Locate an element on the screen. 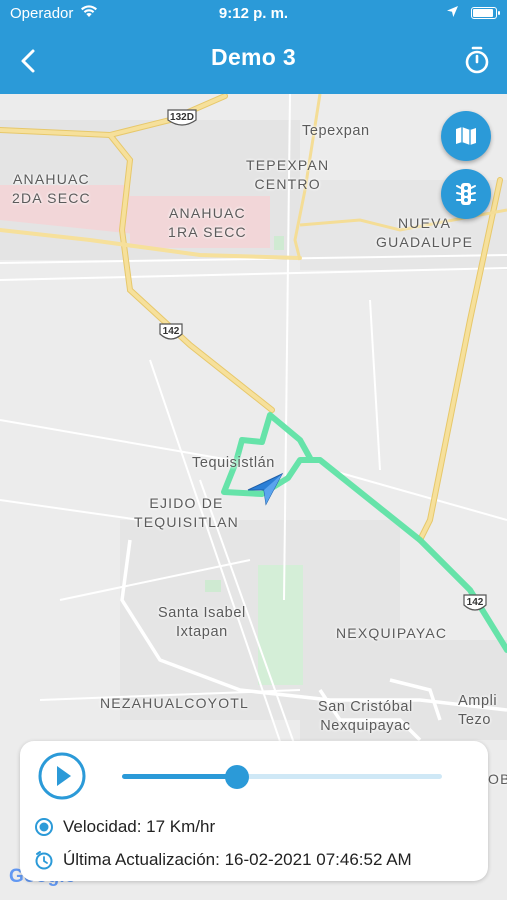 The image size is (507, 900). play-button is located at coordinates (62, 776).